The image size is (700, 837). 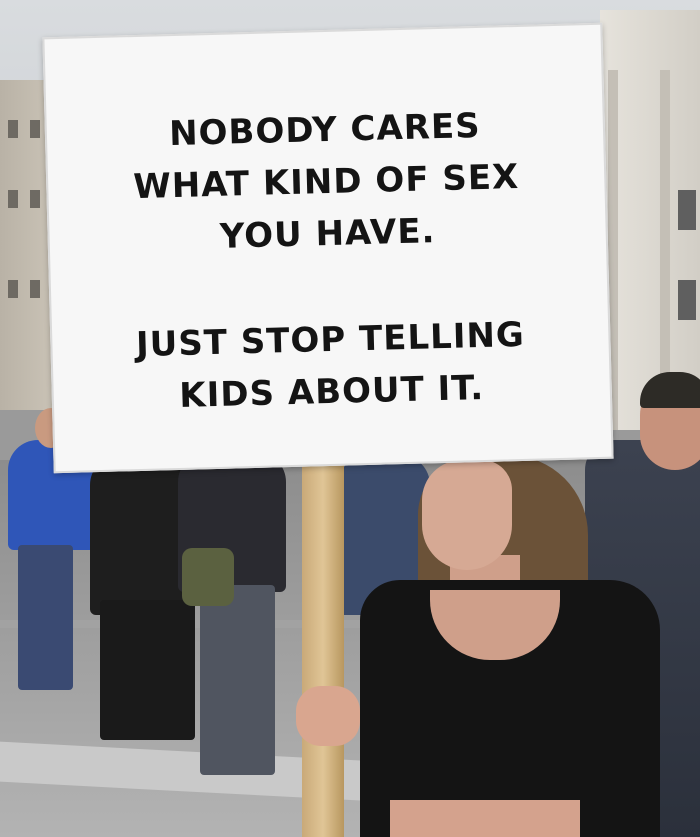 I want to click on person-dark-coat-legs, so click(x=147, y=670).